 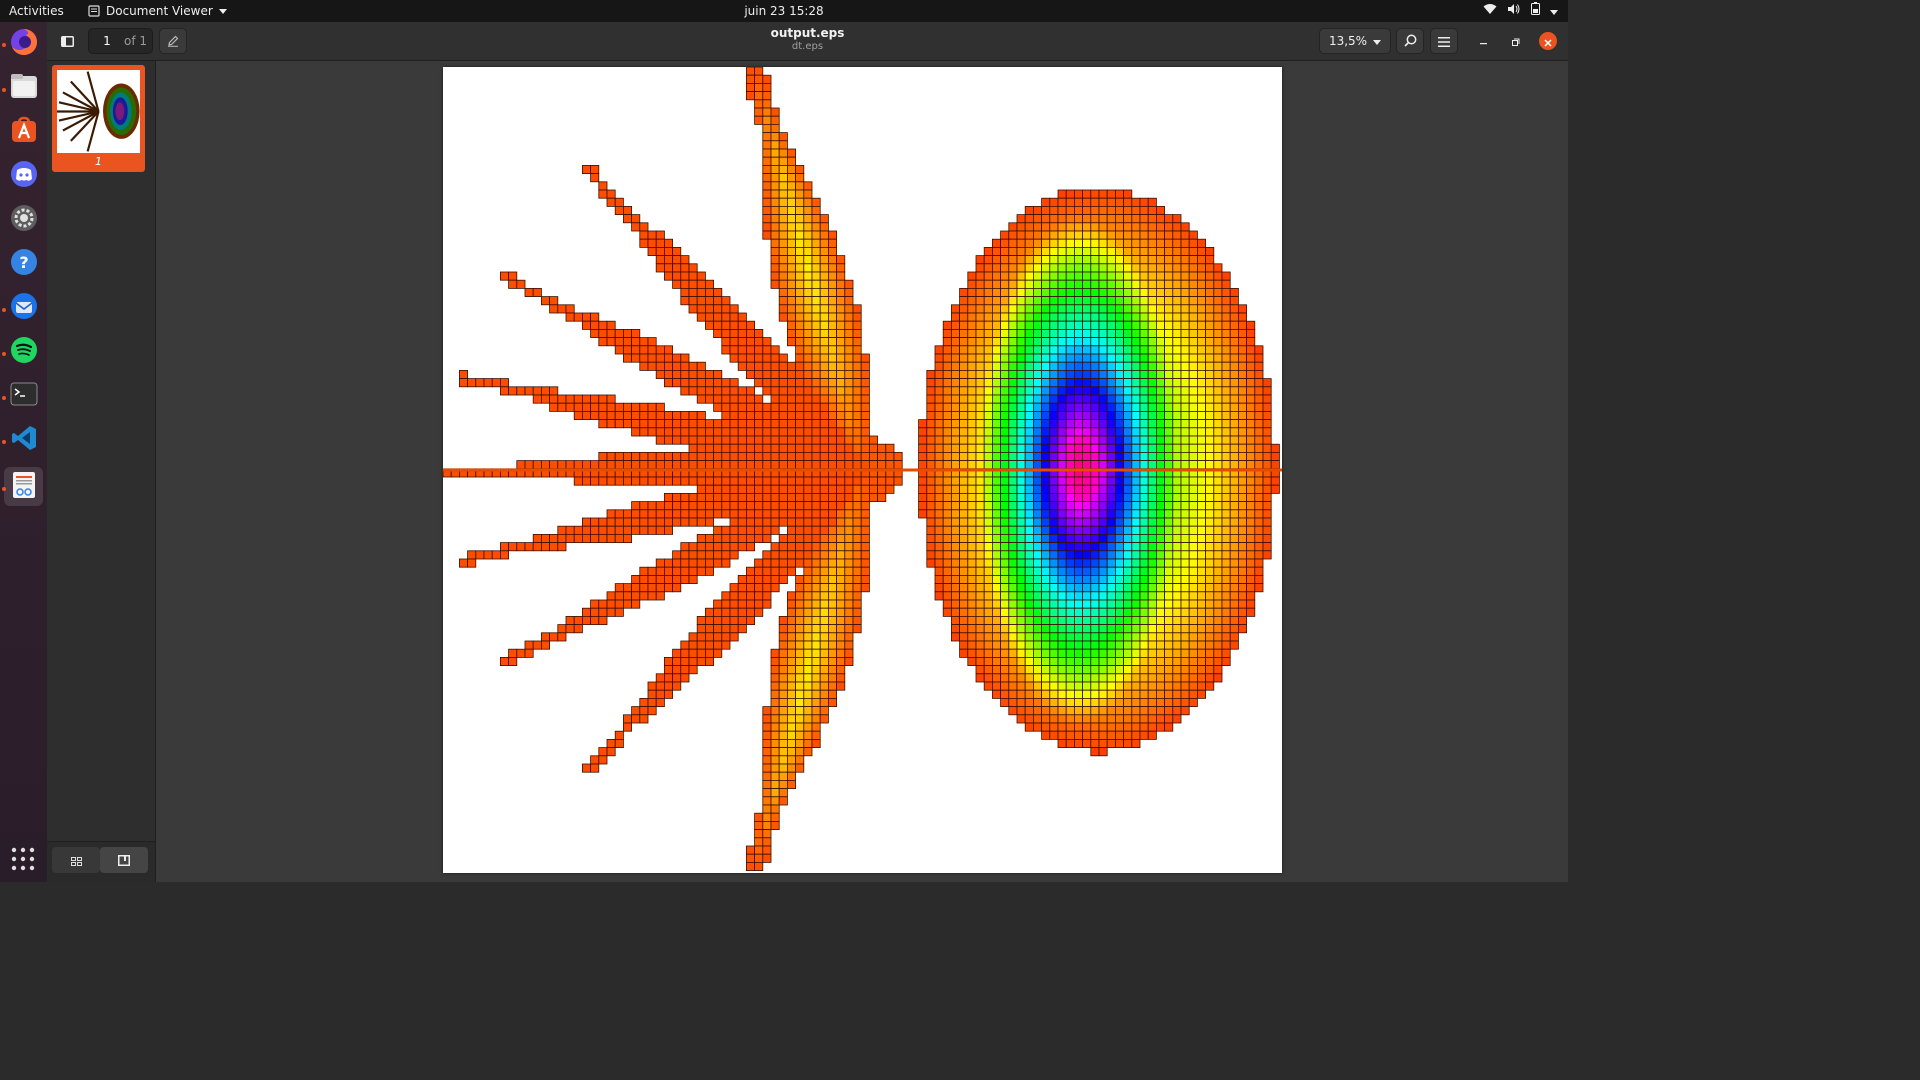 I want to click on tab-thumbnails, so click(x=76, y=860).